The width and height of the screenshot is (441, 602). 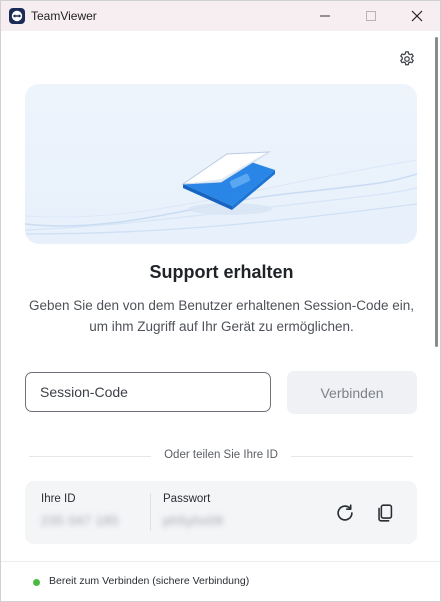 I want to click on refresh-icon, so click(x=345, y=512).